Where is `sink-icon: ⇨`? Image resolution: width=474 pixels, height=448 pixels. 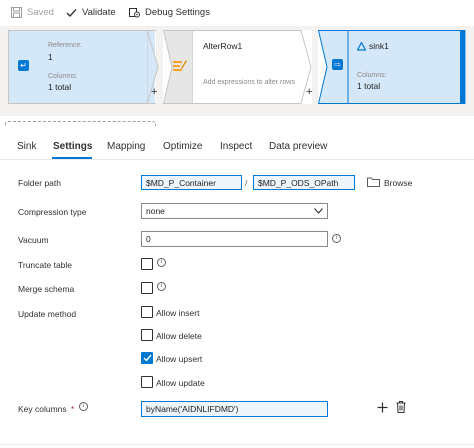 sink-icon: ⇨ is located at coordinates (337, 64).